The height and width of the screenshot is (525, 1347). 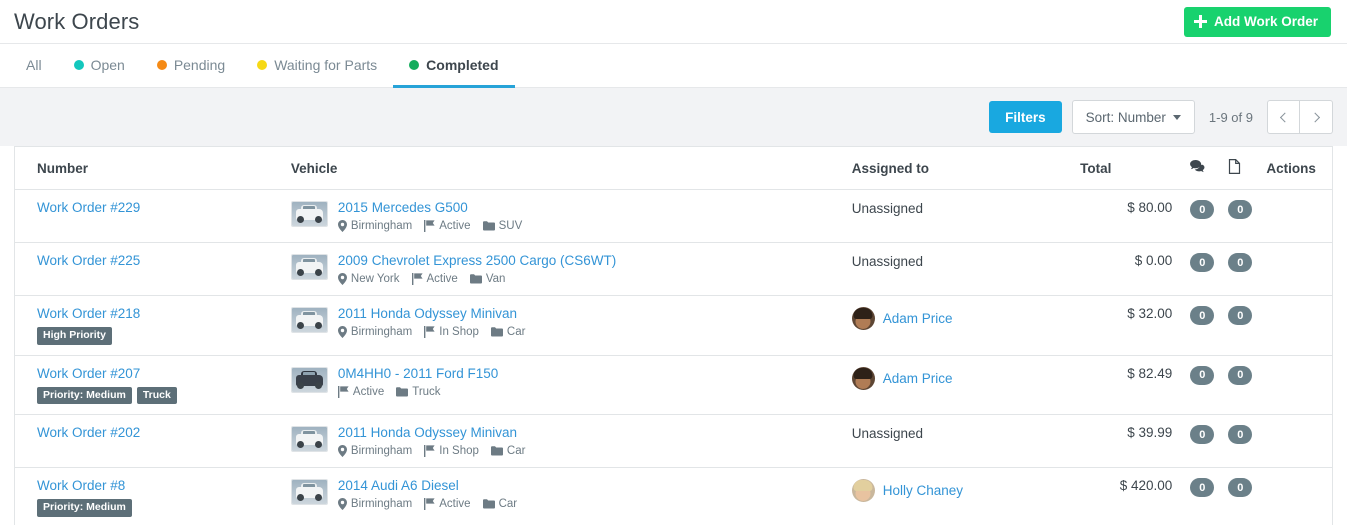 I want to click on tab-pending: Pending, so click(x=191, y=66).